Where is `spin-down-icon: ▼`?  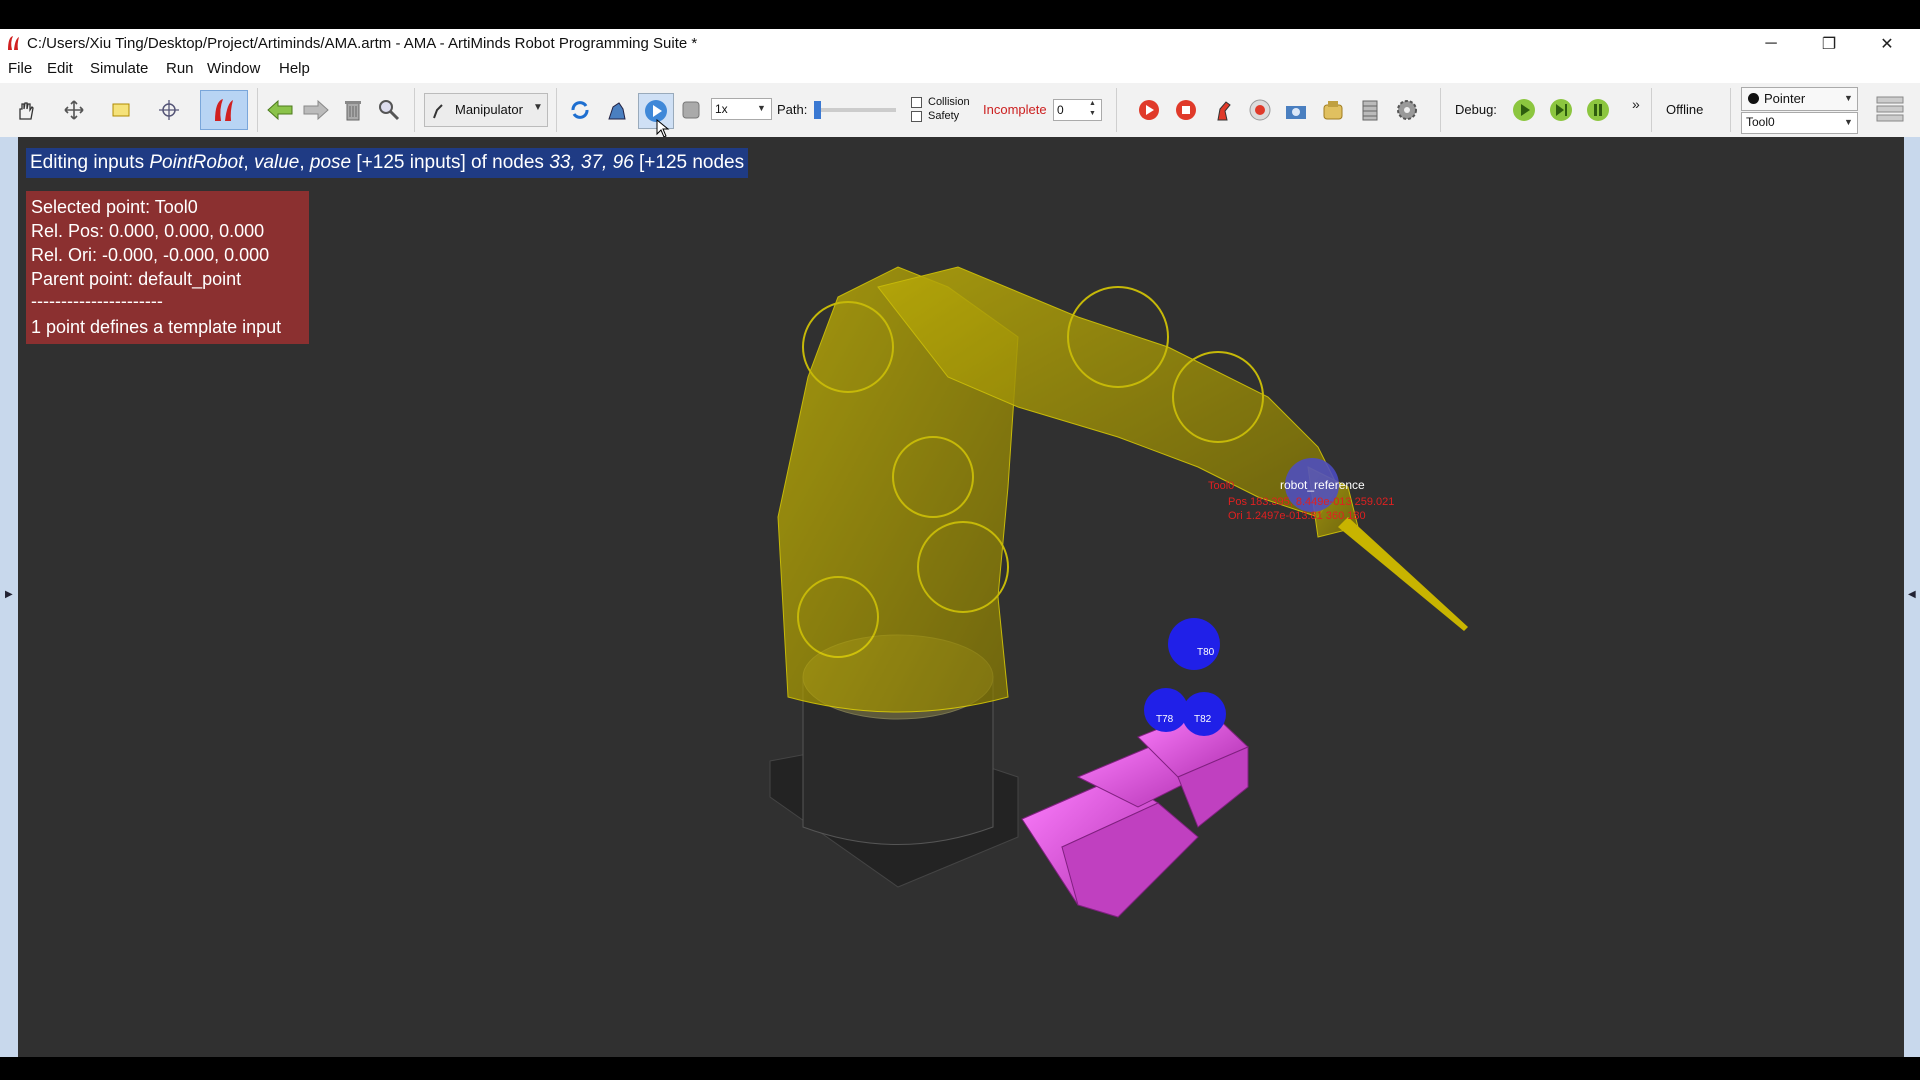 spin-down-icon: ▼ is located at coordinates (1092, 113).